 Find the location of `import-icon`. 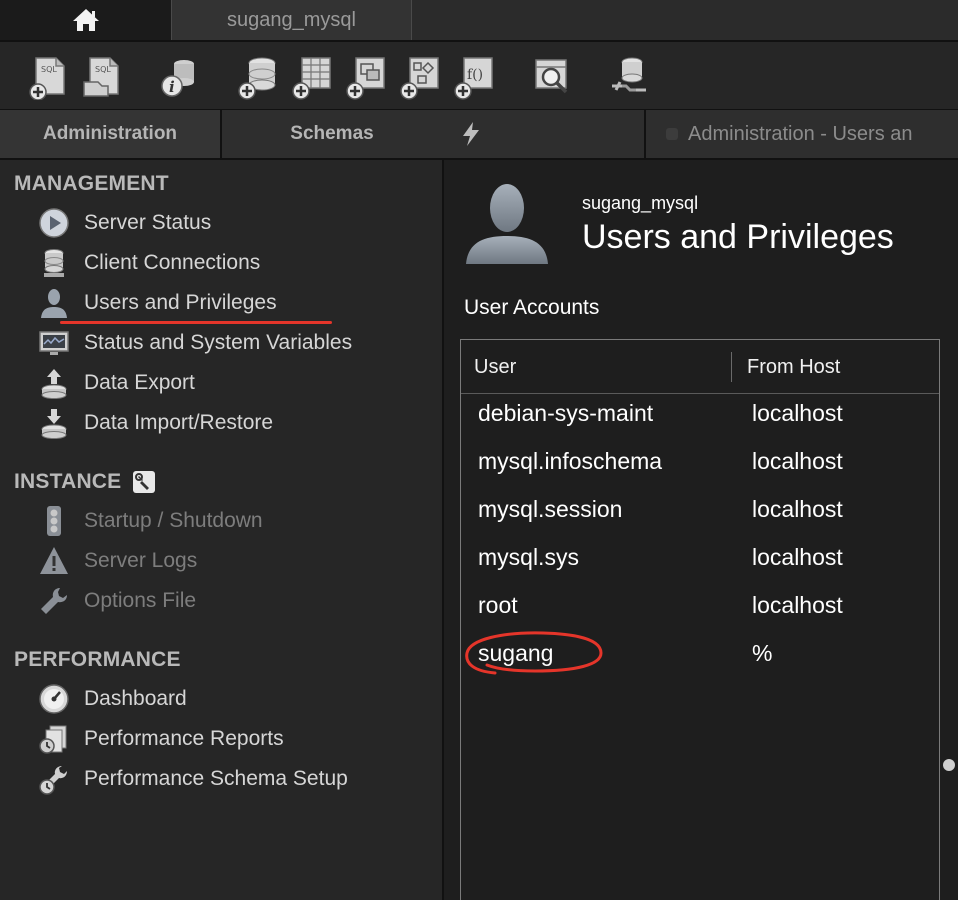

import-icon is located at coordinates (54, 424).